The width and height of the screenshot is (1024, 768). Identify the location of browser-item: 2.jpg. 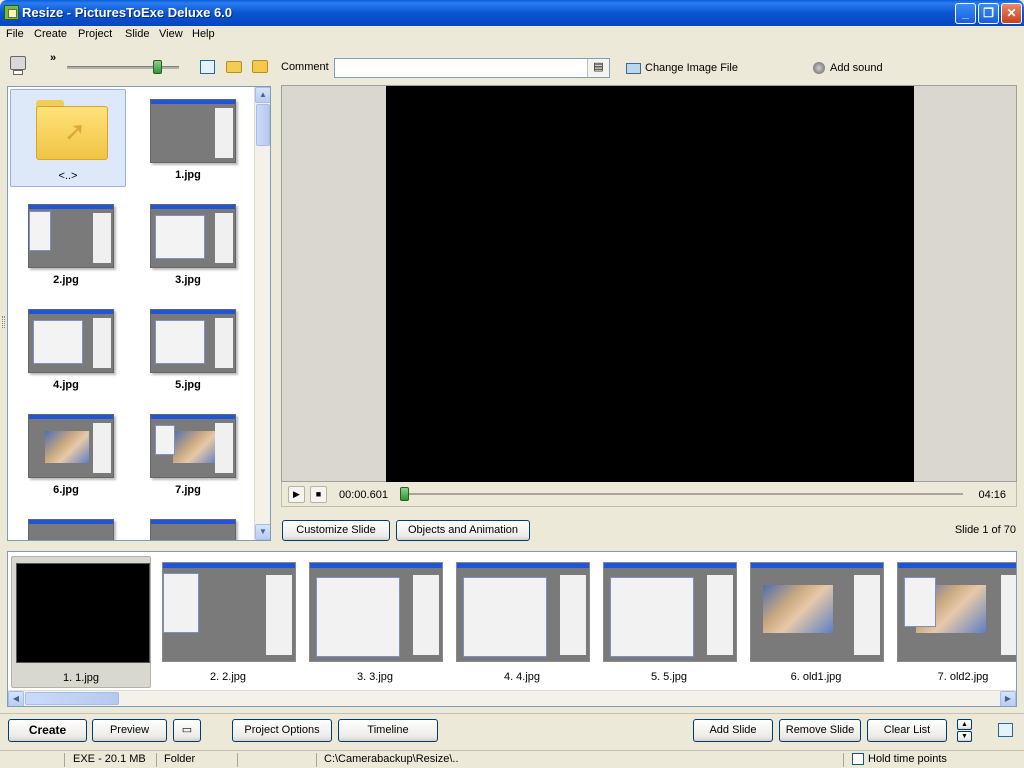
(66, 243).